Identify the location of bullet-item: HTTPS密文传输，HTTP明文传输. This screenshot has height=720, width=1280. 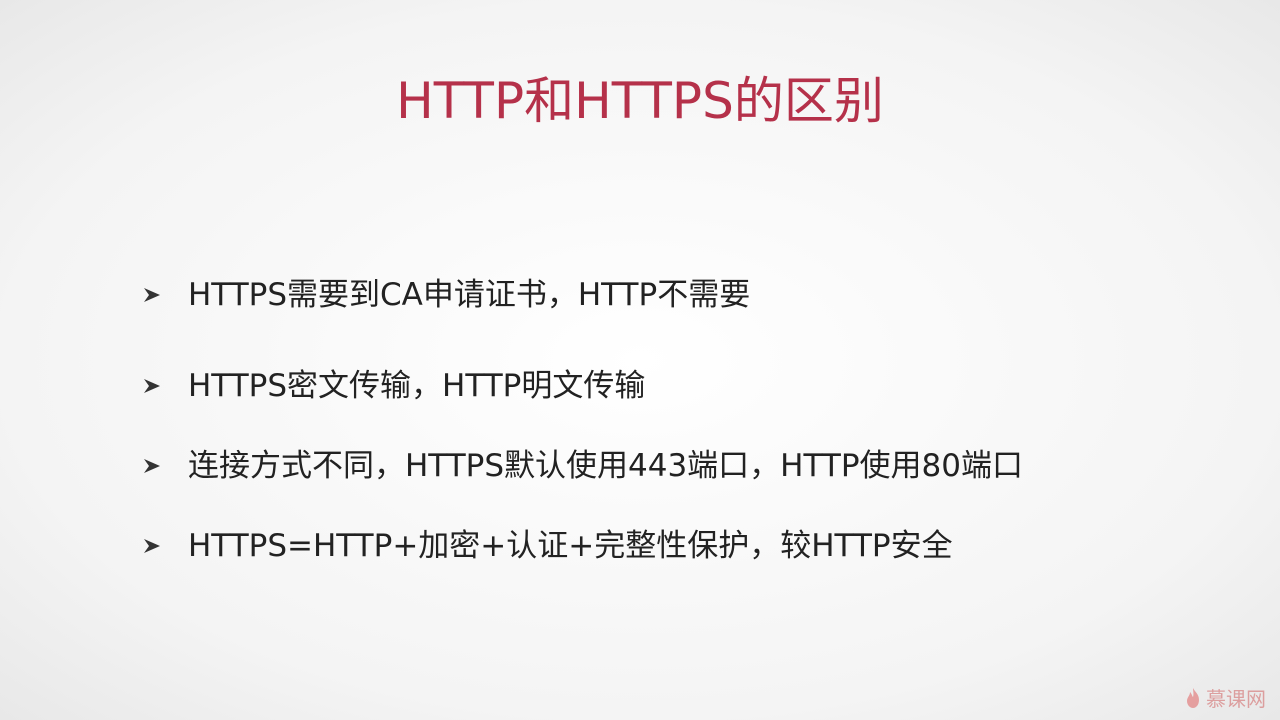
(393, 386).